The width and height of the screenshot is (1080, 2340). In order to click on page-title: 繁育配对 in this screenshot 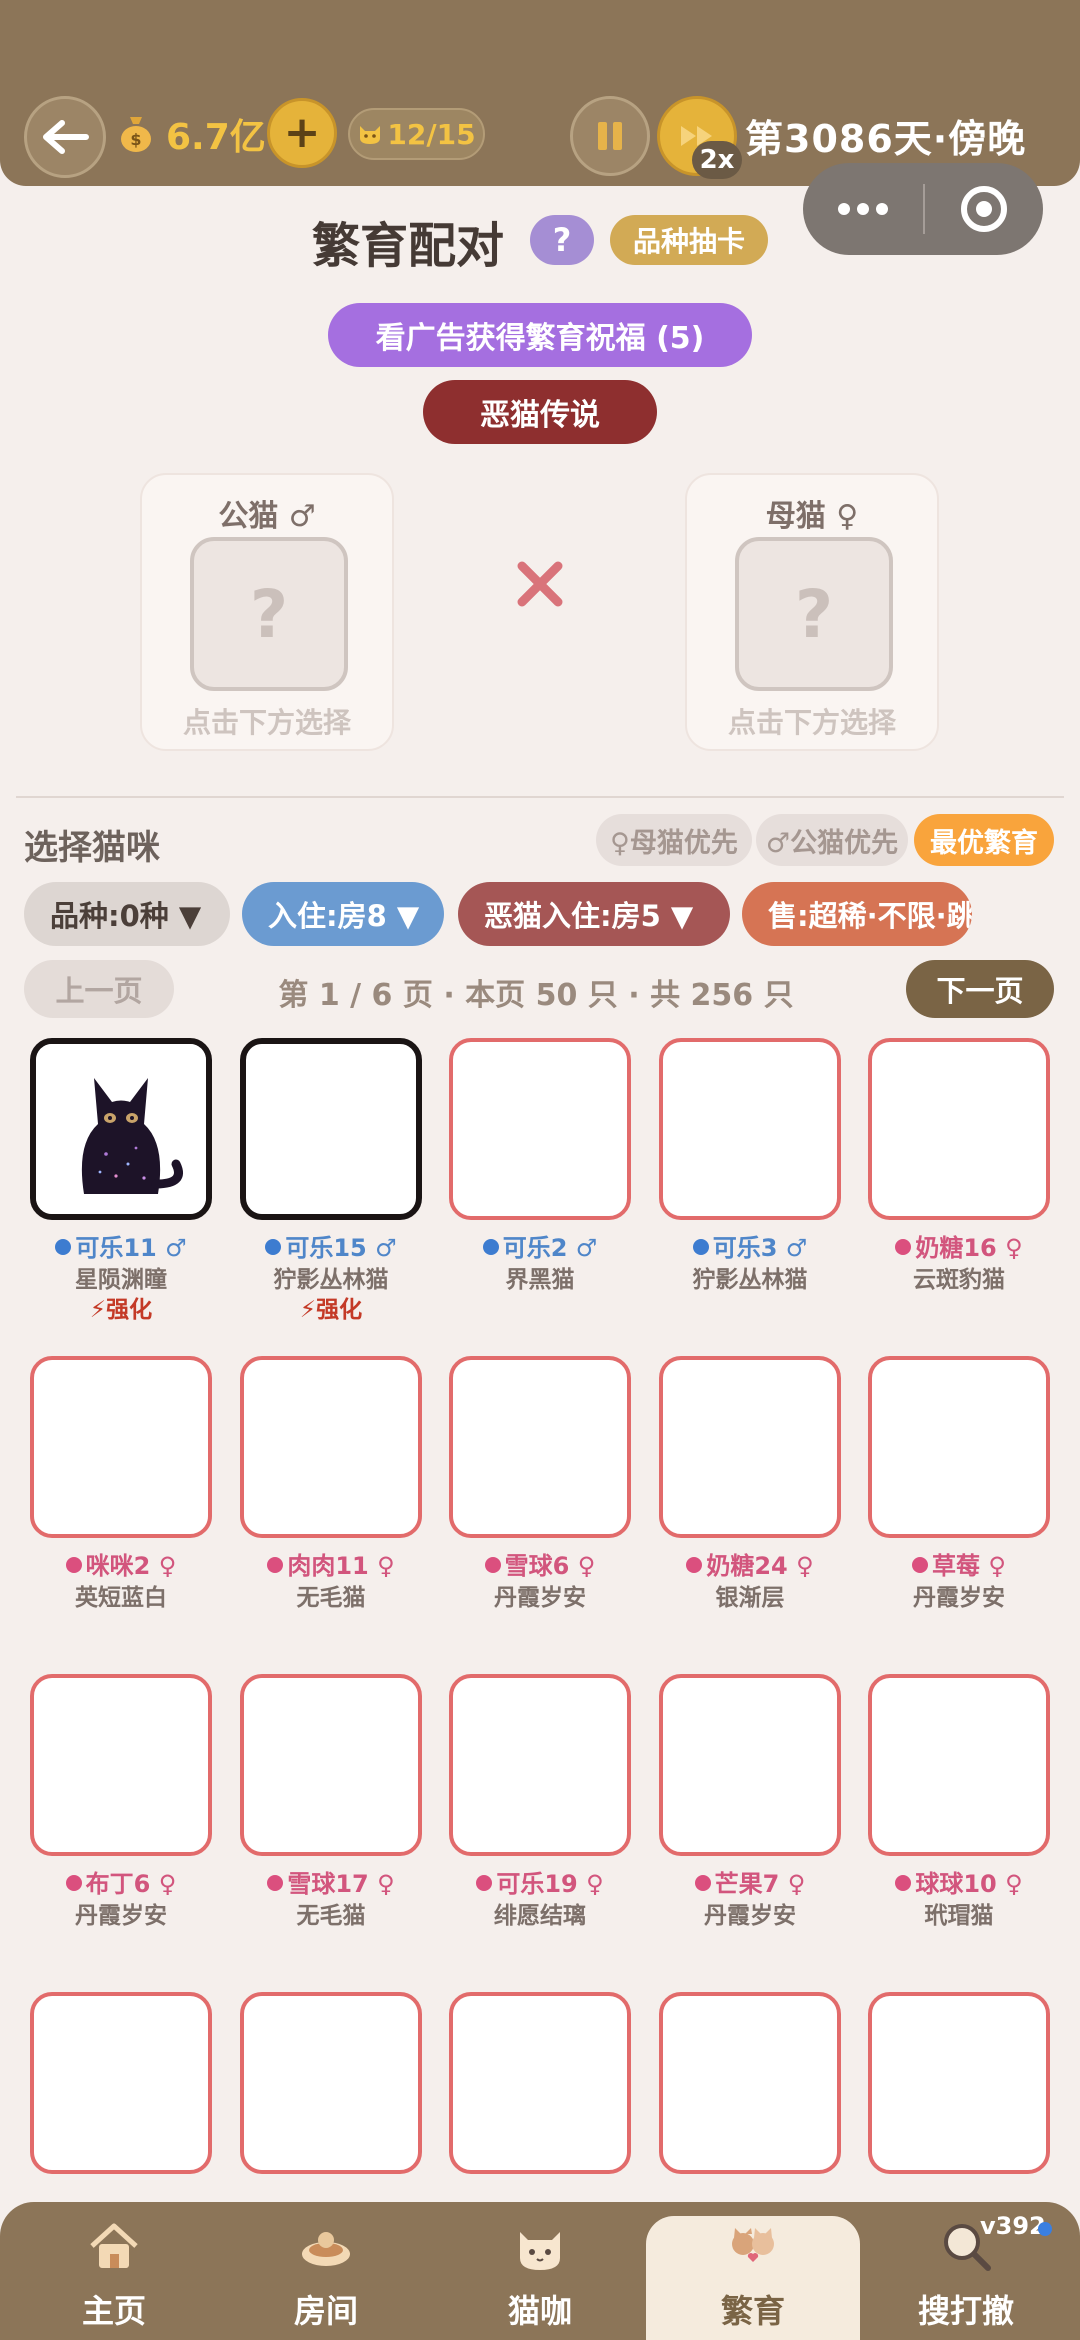, I will do `click(408, 246)`.